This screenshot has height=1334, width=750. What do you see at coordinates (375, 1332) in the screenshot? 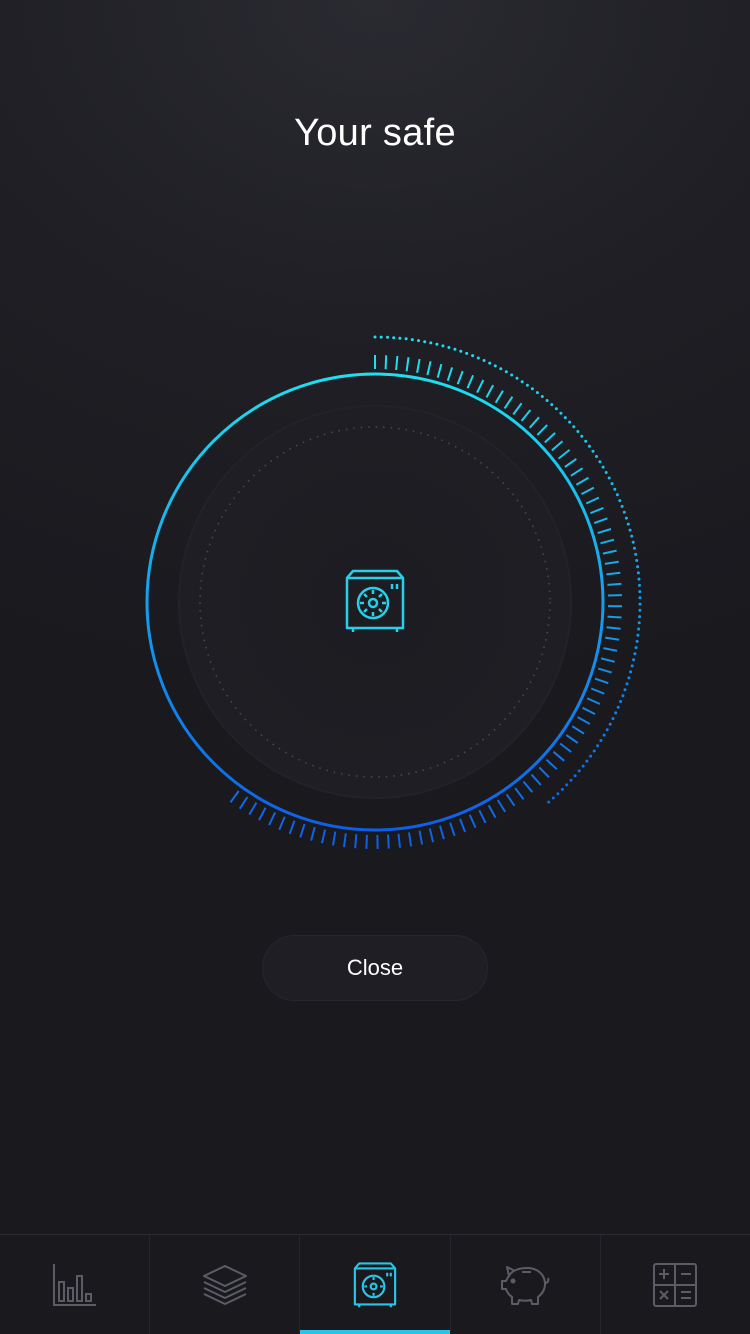
I see `active-tab-indicator` at bounding box center [375, 1332].